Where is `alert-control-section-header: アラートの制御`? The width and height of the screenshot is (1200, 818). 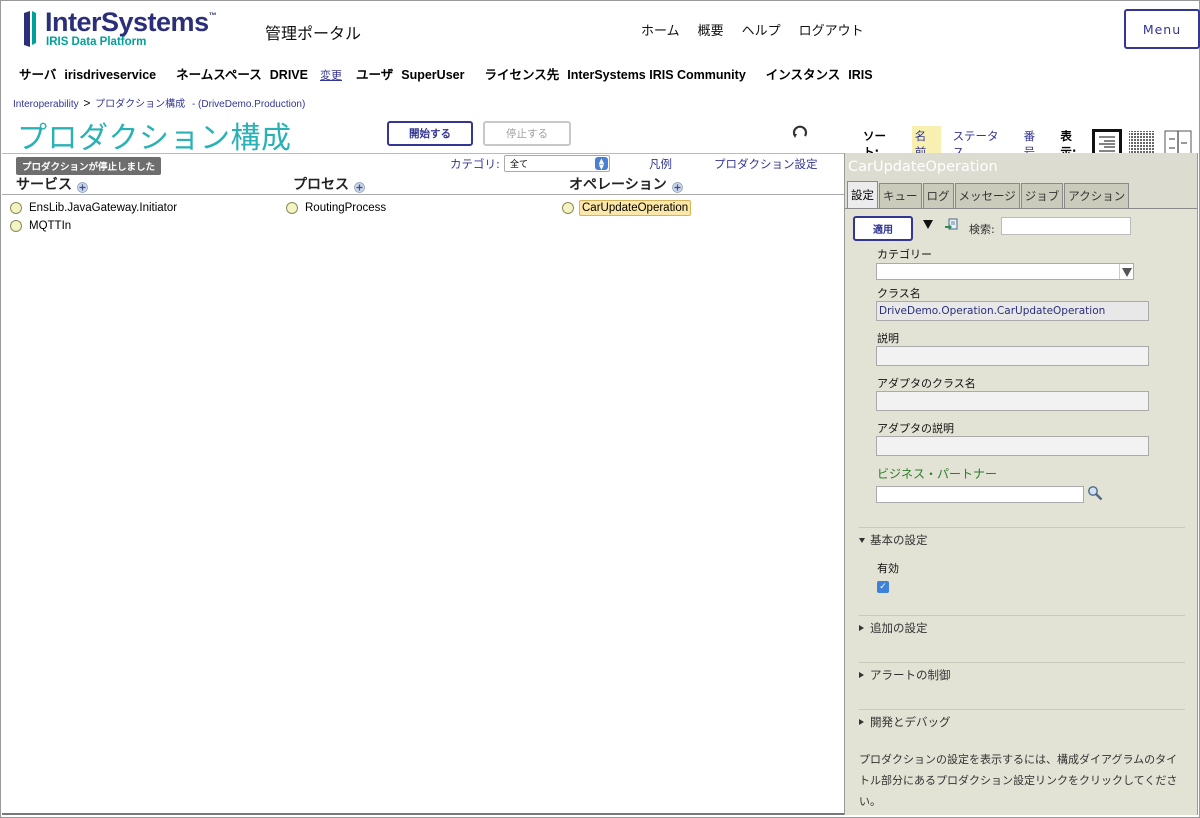
alert-control-section-header: アラートの制御 is located at coordinates (905, 675).